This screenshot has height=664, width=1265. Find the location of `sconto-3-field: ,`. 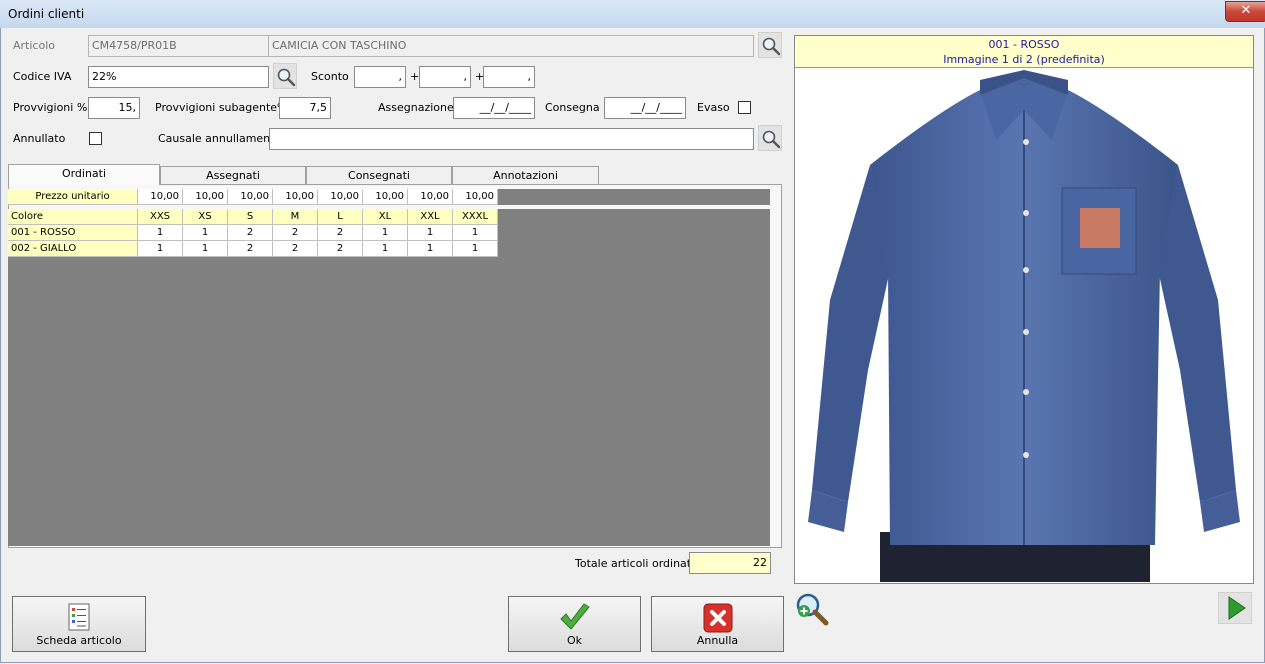

sconto-3-field: , is located at coordinates (509, 77).